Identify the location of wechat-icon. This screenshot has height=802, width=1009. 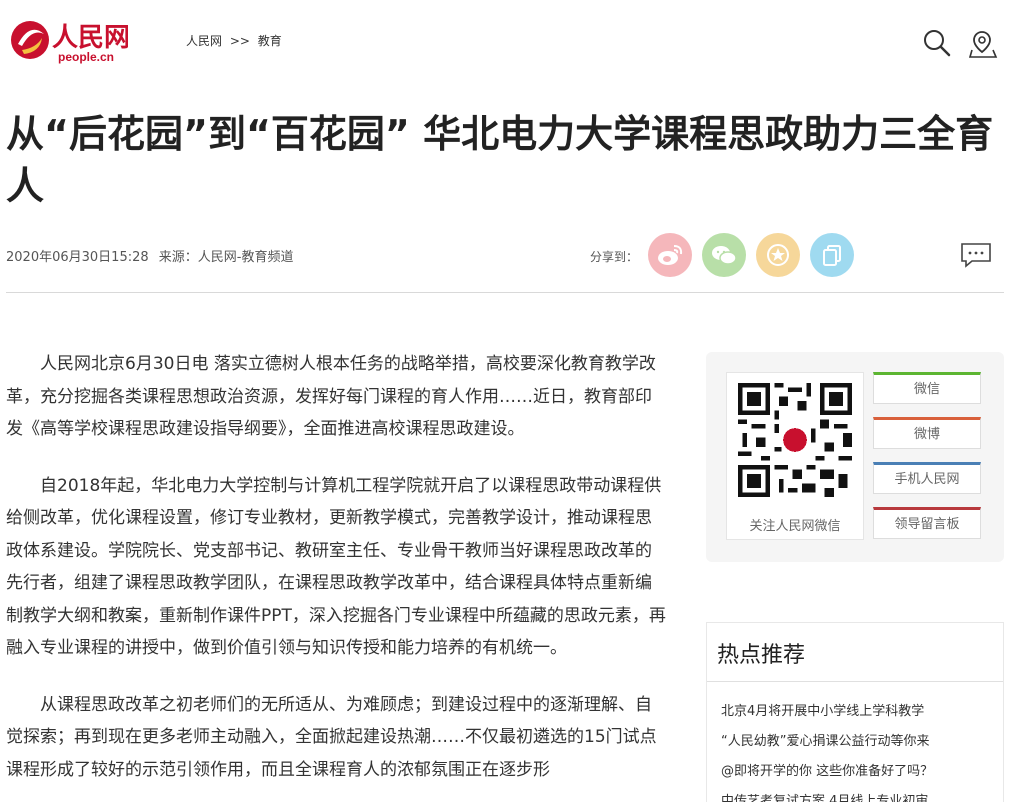
(724, 255).